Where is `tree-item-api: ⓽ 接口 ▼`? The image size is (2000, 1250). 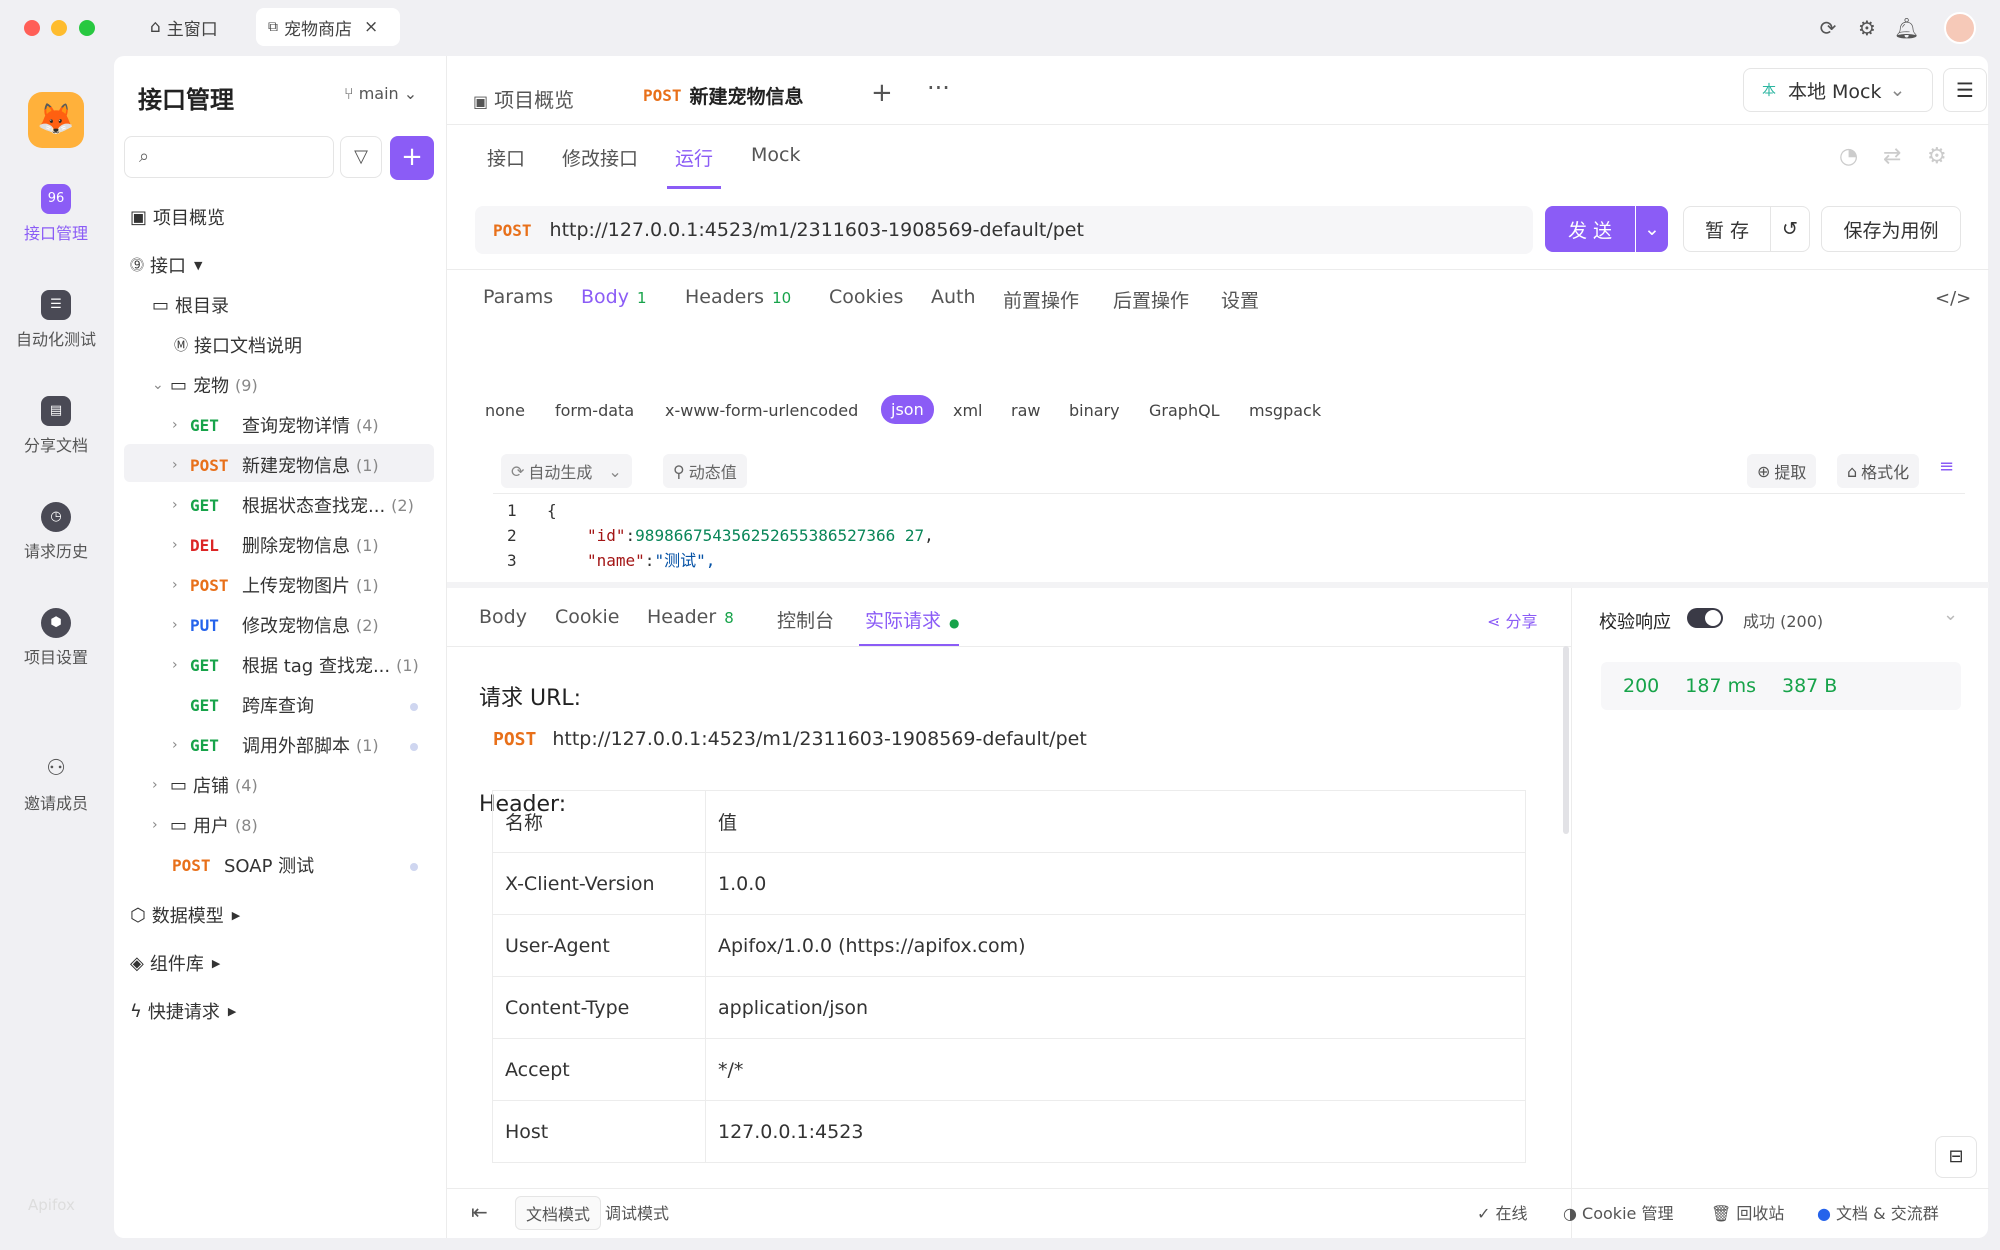 tree-item-api: ⓽ 接口 ▼ is located at coordinates (166, 265).